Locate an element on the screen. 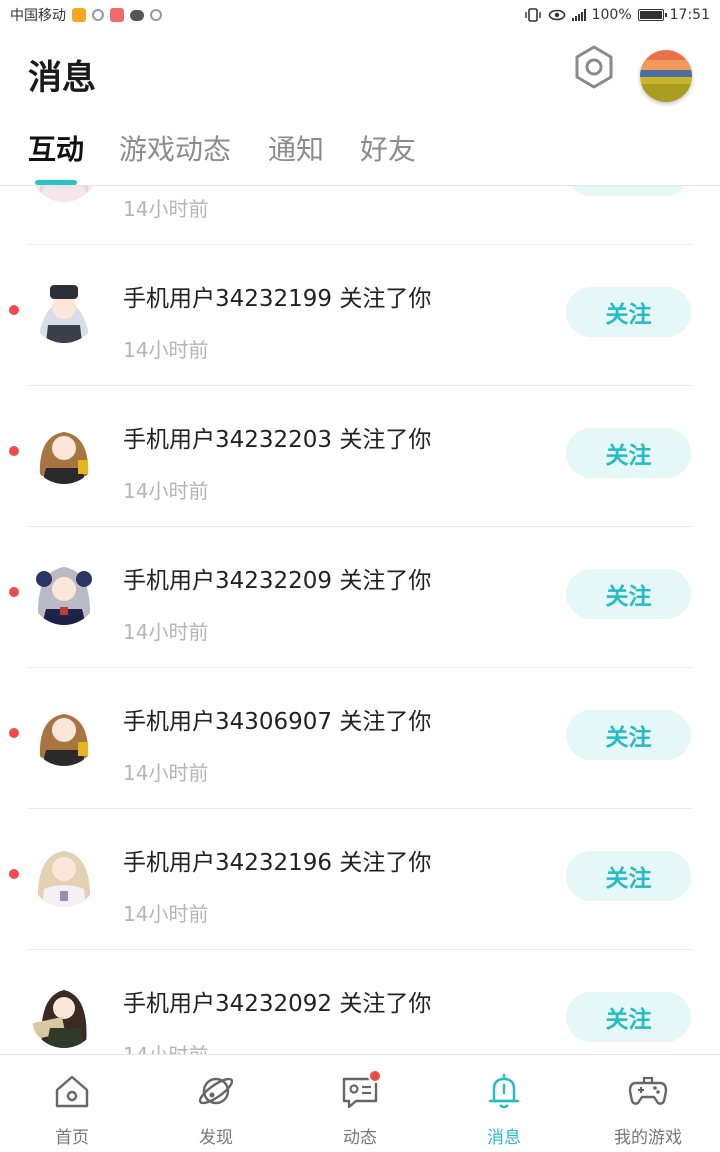  notification-message: 手机用户34232199 关注了你 is located at coordinates (277, 299).